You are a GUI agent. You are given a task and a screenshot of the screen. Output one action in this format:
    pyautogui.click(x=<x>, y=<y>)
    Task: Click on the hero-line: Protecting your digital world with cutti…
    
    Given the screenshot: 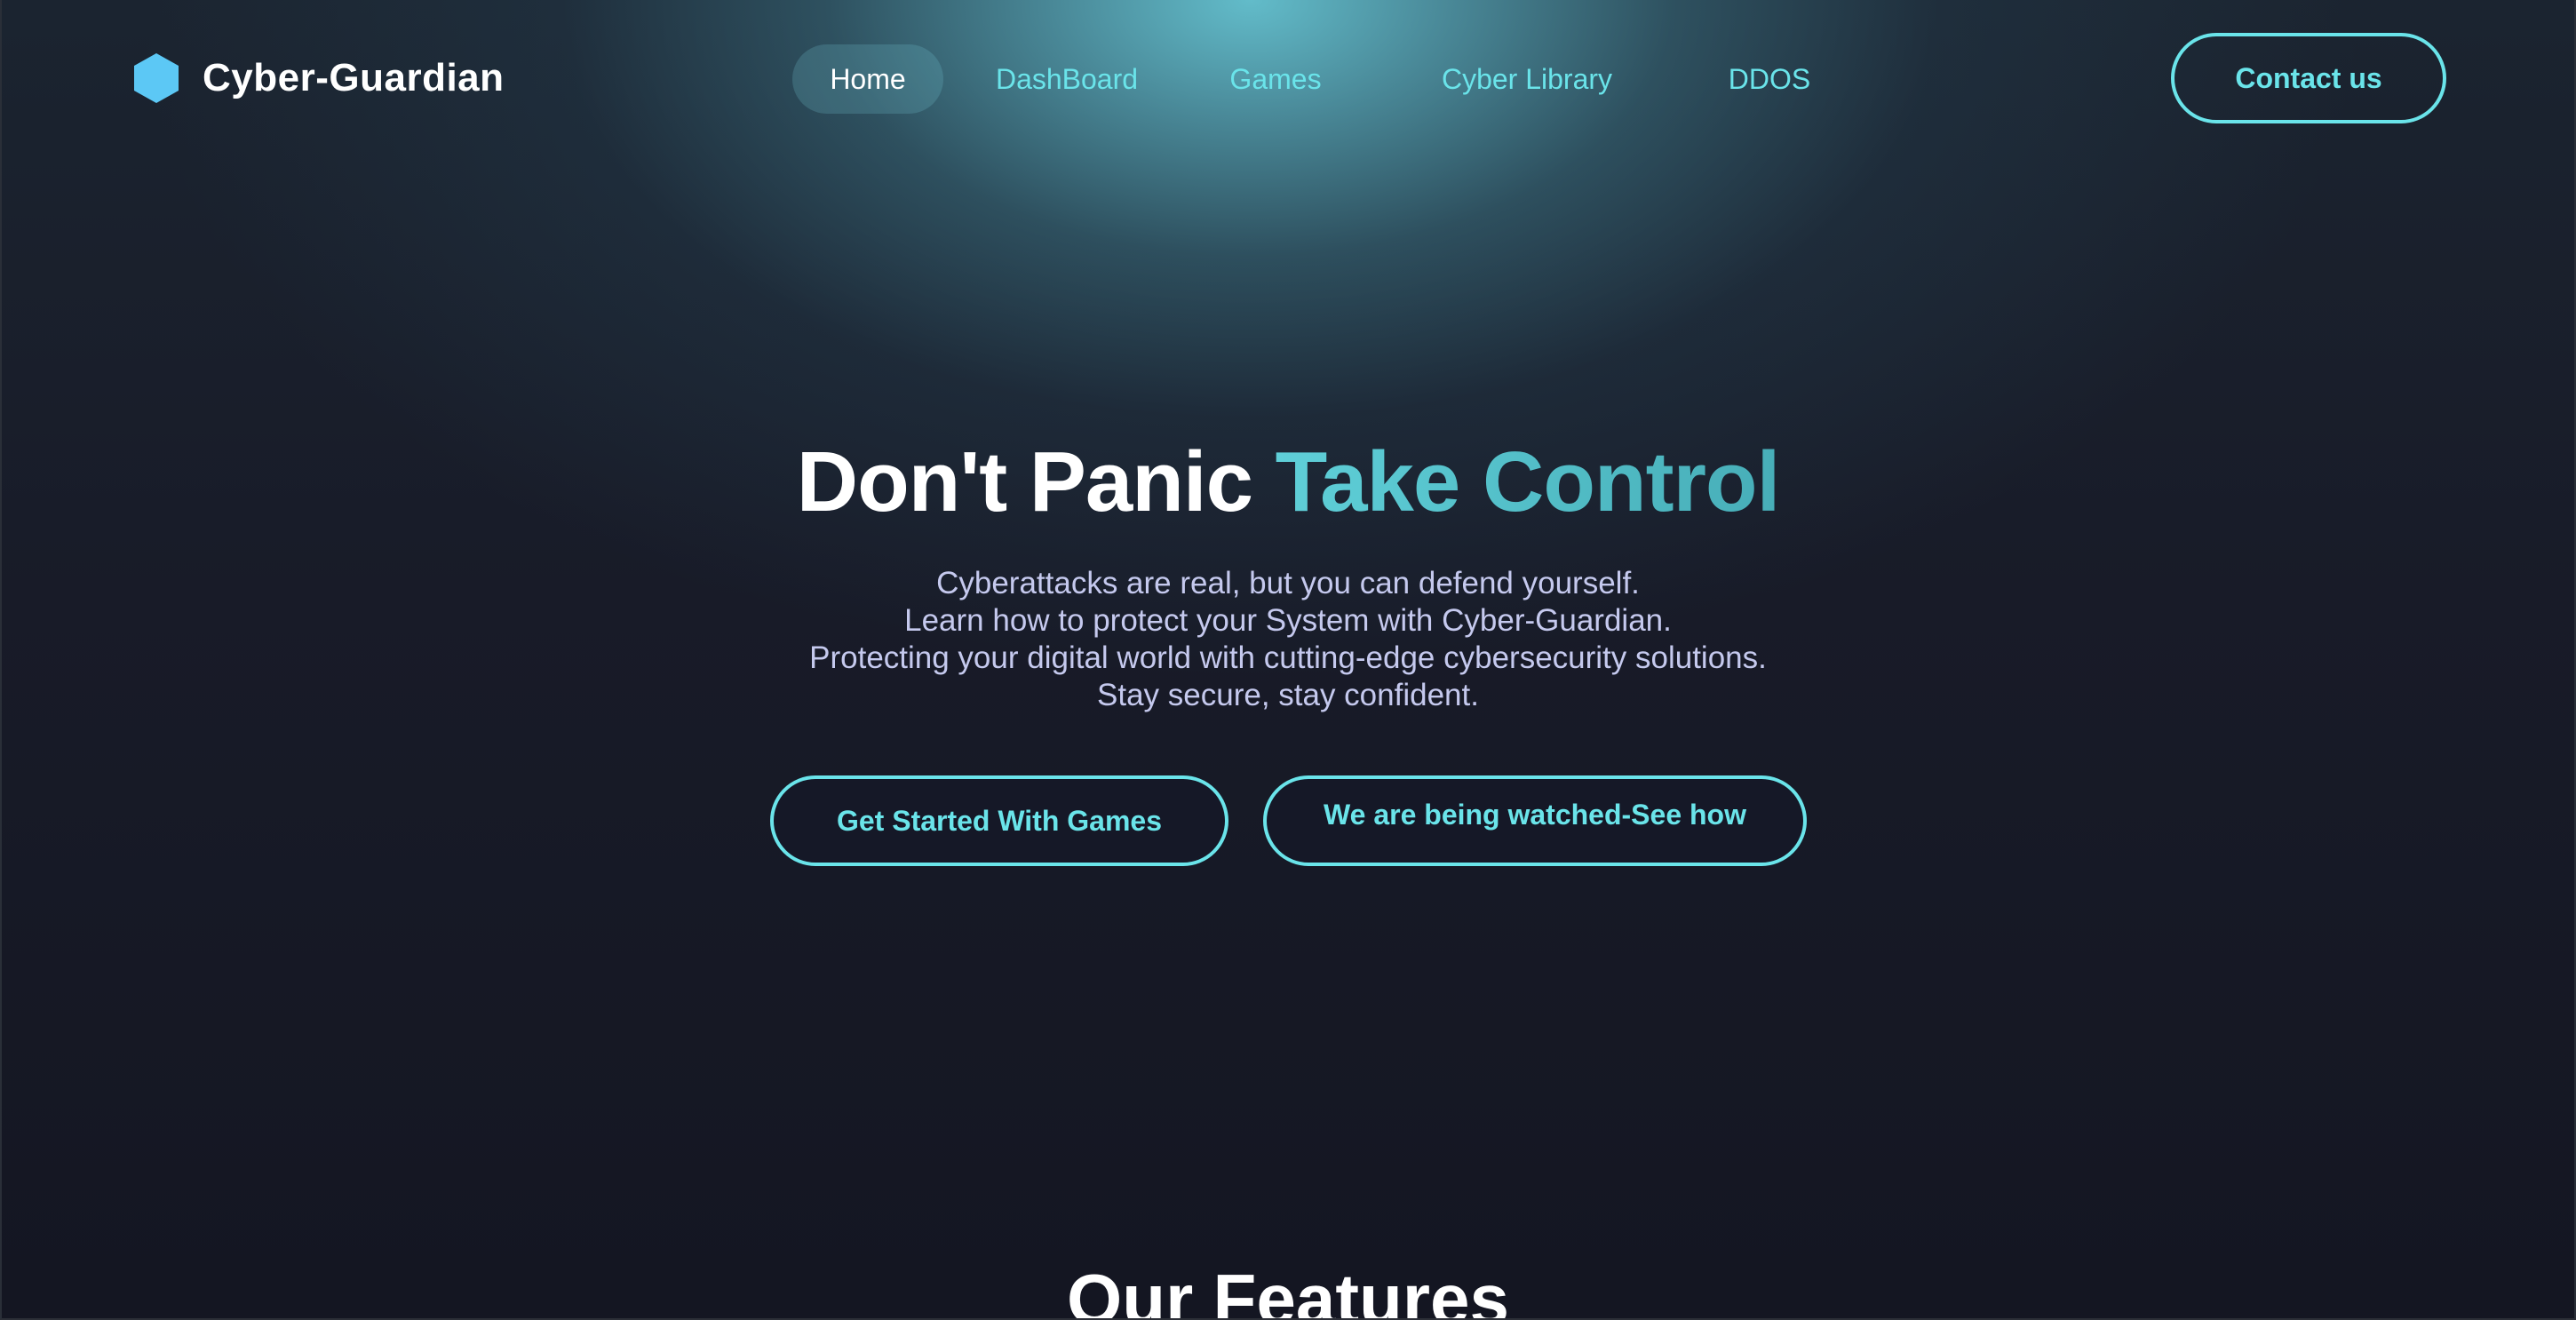 What is the action you would take?
    pyautogui.click(x=1288, y=657)
    